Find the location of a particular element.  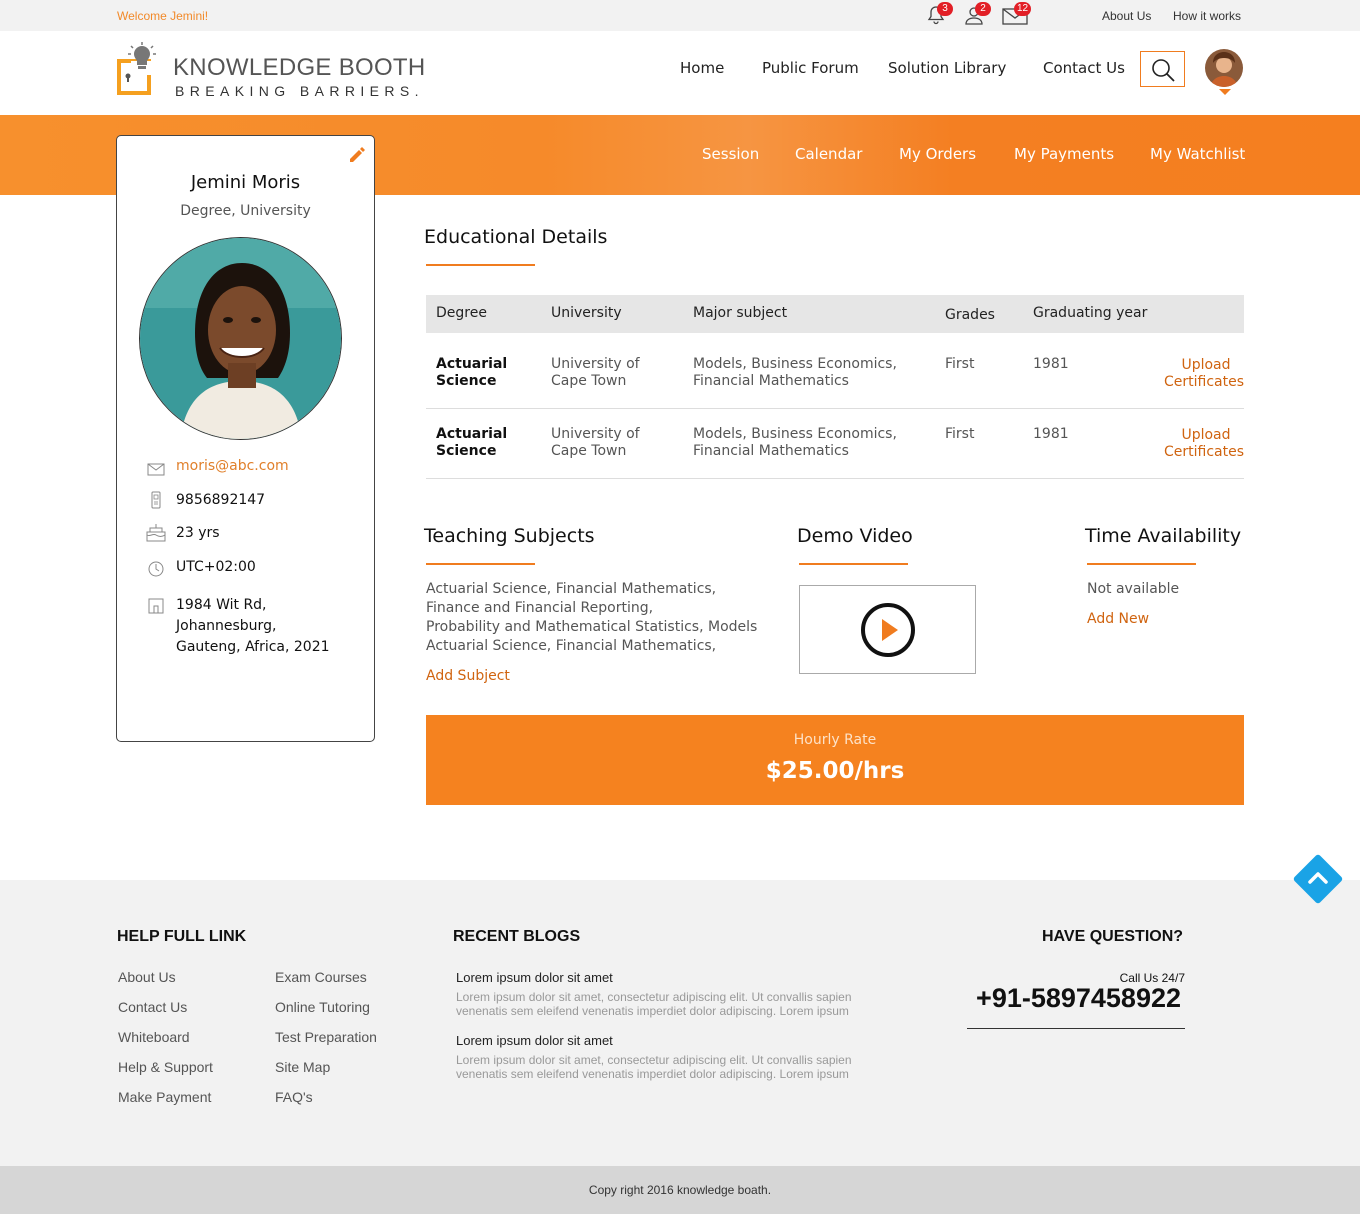

address-line-1: 1984 Wit Rd, is located at coordinates (221, 605).